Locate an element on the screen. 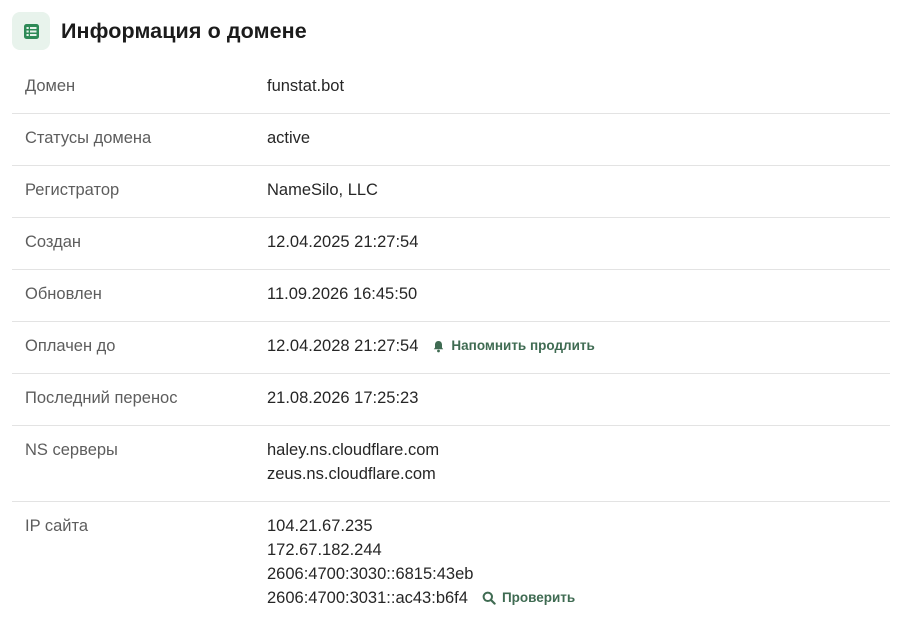 Image resolution: width=900 pixels, height=625 pixels. table-icon is located at coordinates (31, 31).